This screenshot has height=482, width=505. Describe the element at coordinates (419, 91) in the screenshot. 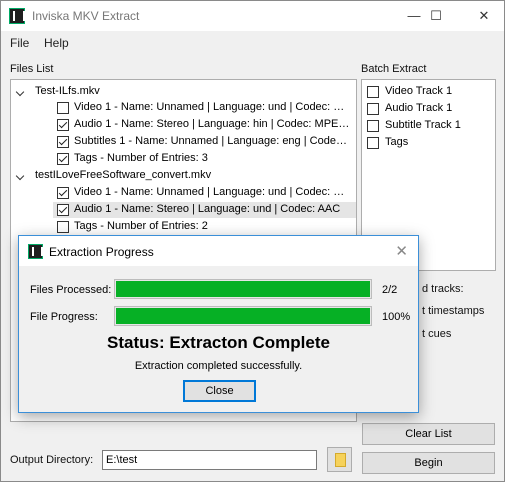

I see `batch-item-label: Video Track 1` at that location.